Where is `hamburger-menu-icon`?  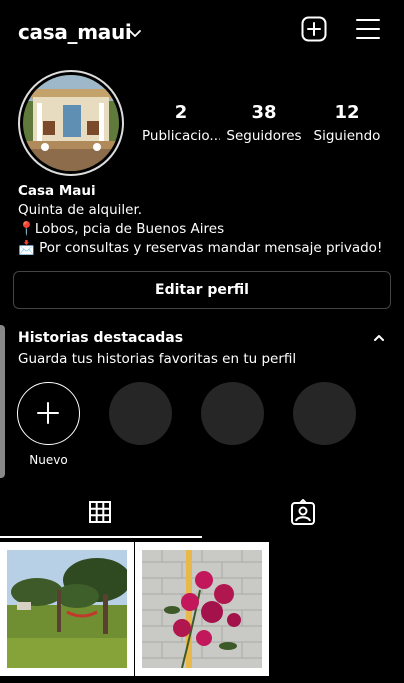
hamburger-menu-icon is located at coordinates (368, 29).